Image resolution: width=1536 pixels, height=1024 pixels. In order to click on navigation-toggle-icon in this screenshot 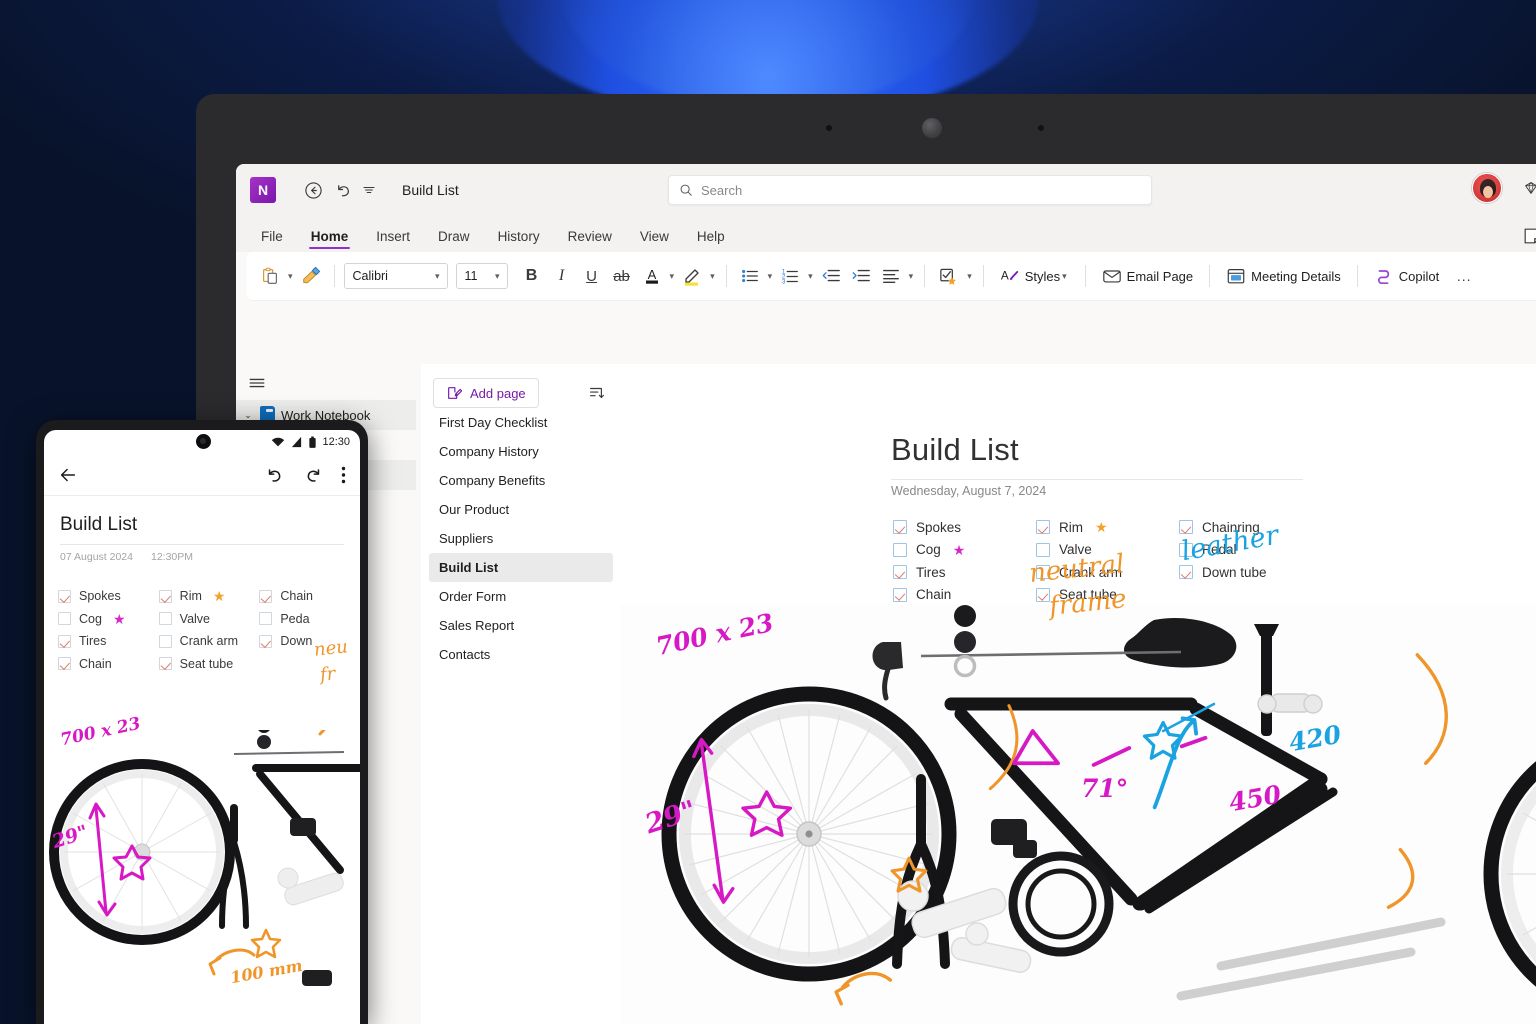, I will do `click(257, 383)`.